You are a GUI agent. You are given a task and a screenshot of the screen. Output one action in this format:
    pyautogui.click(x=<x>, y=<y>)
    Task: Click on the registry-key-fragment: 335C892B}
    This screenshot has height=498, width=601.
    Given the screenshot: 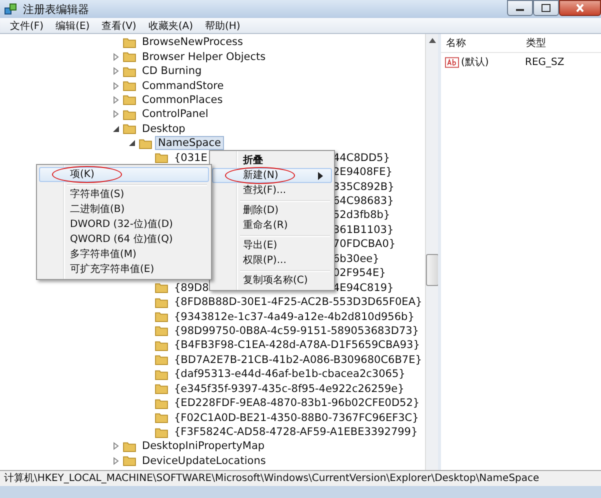 What is the action you would take?
    pyautogui.click(x=379, y=186)
    